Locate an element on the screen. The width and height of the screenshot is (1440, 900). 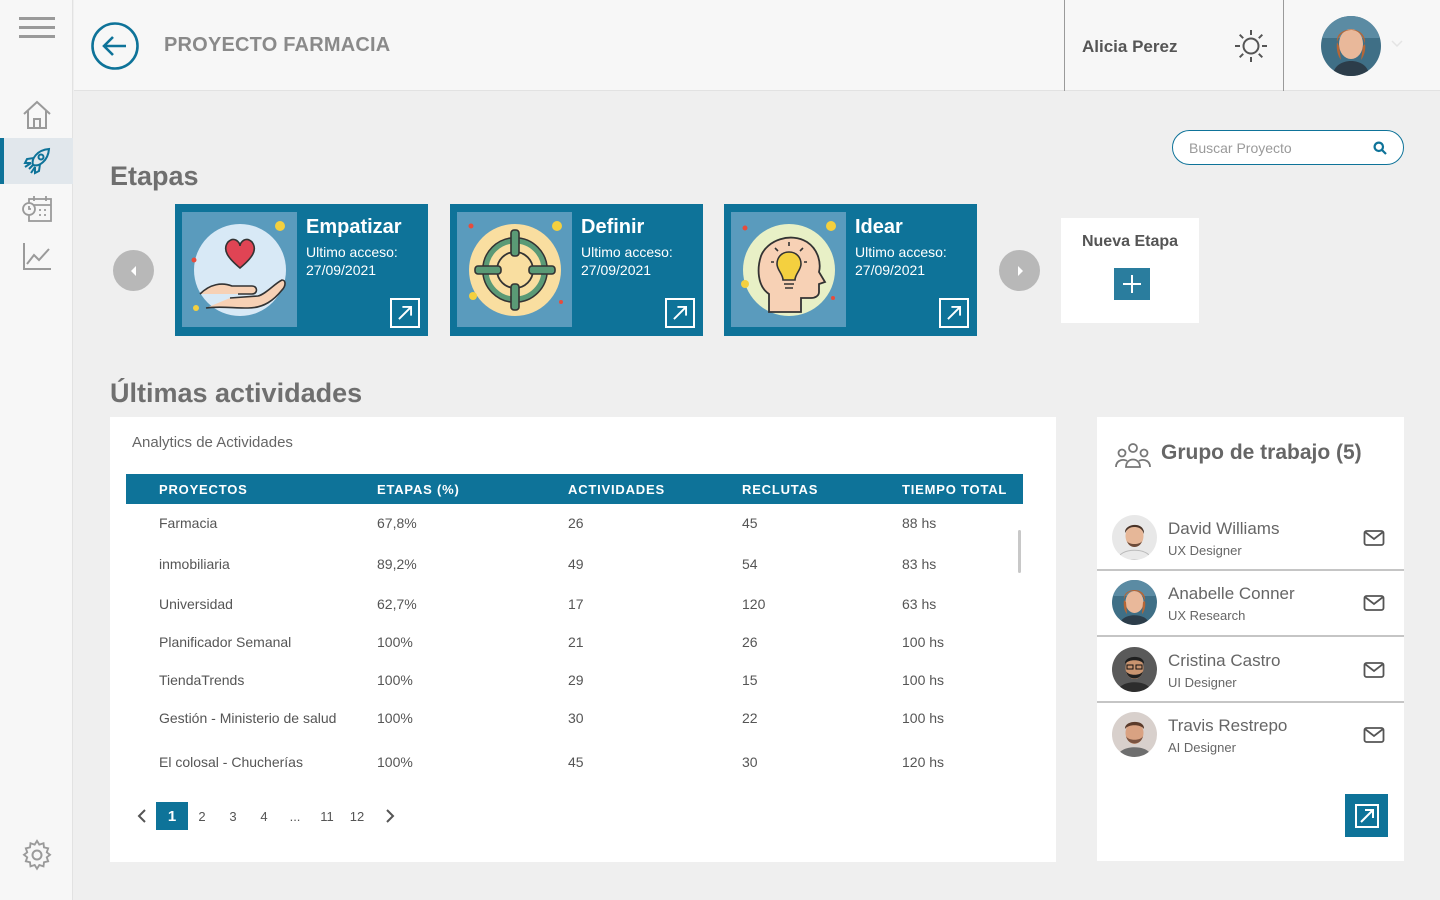
topbar: PROYECTO FARMACIA Alicia Perez is located at coordinates (757, 45).